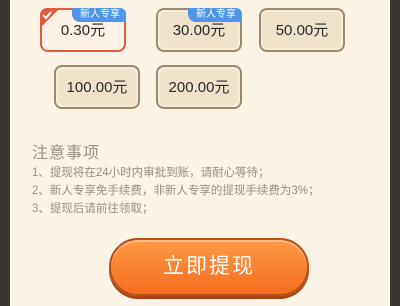  I want to click on amount-label: 30.00元, so click(199, 30).